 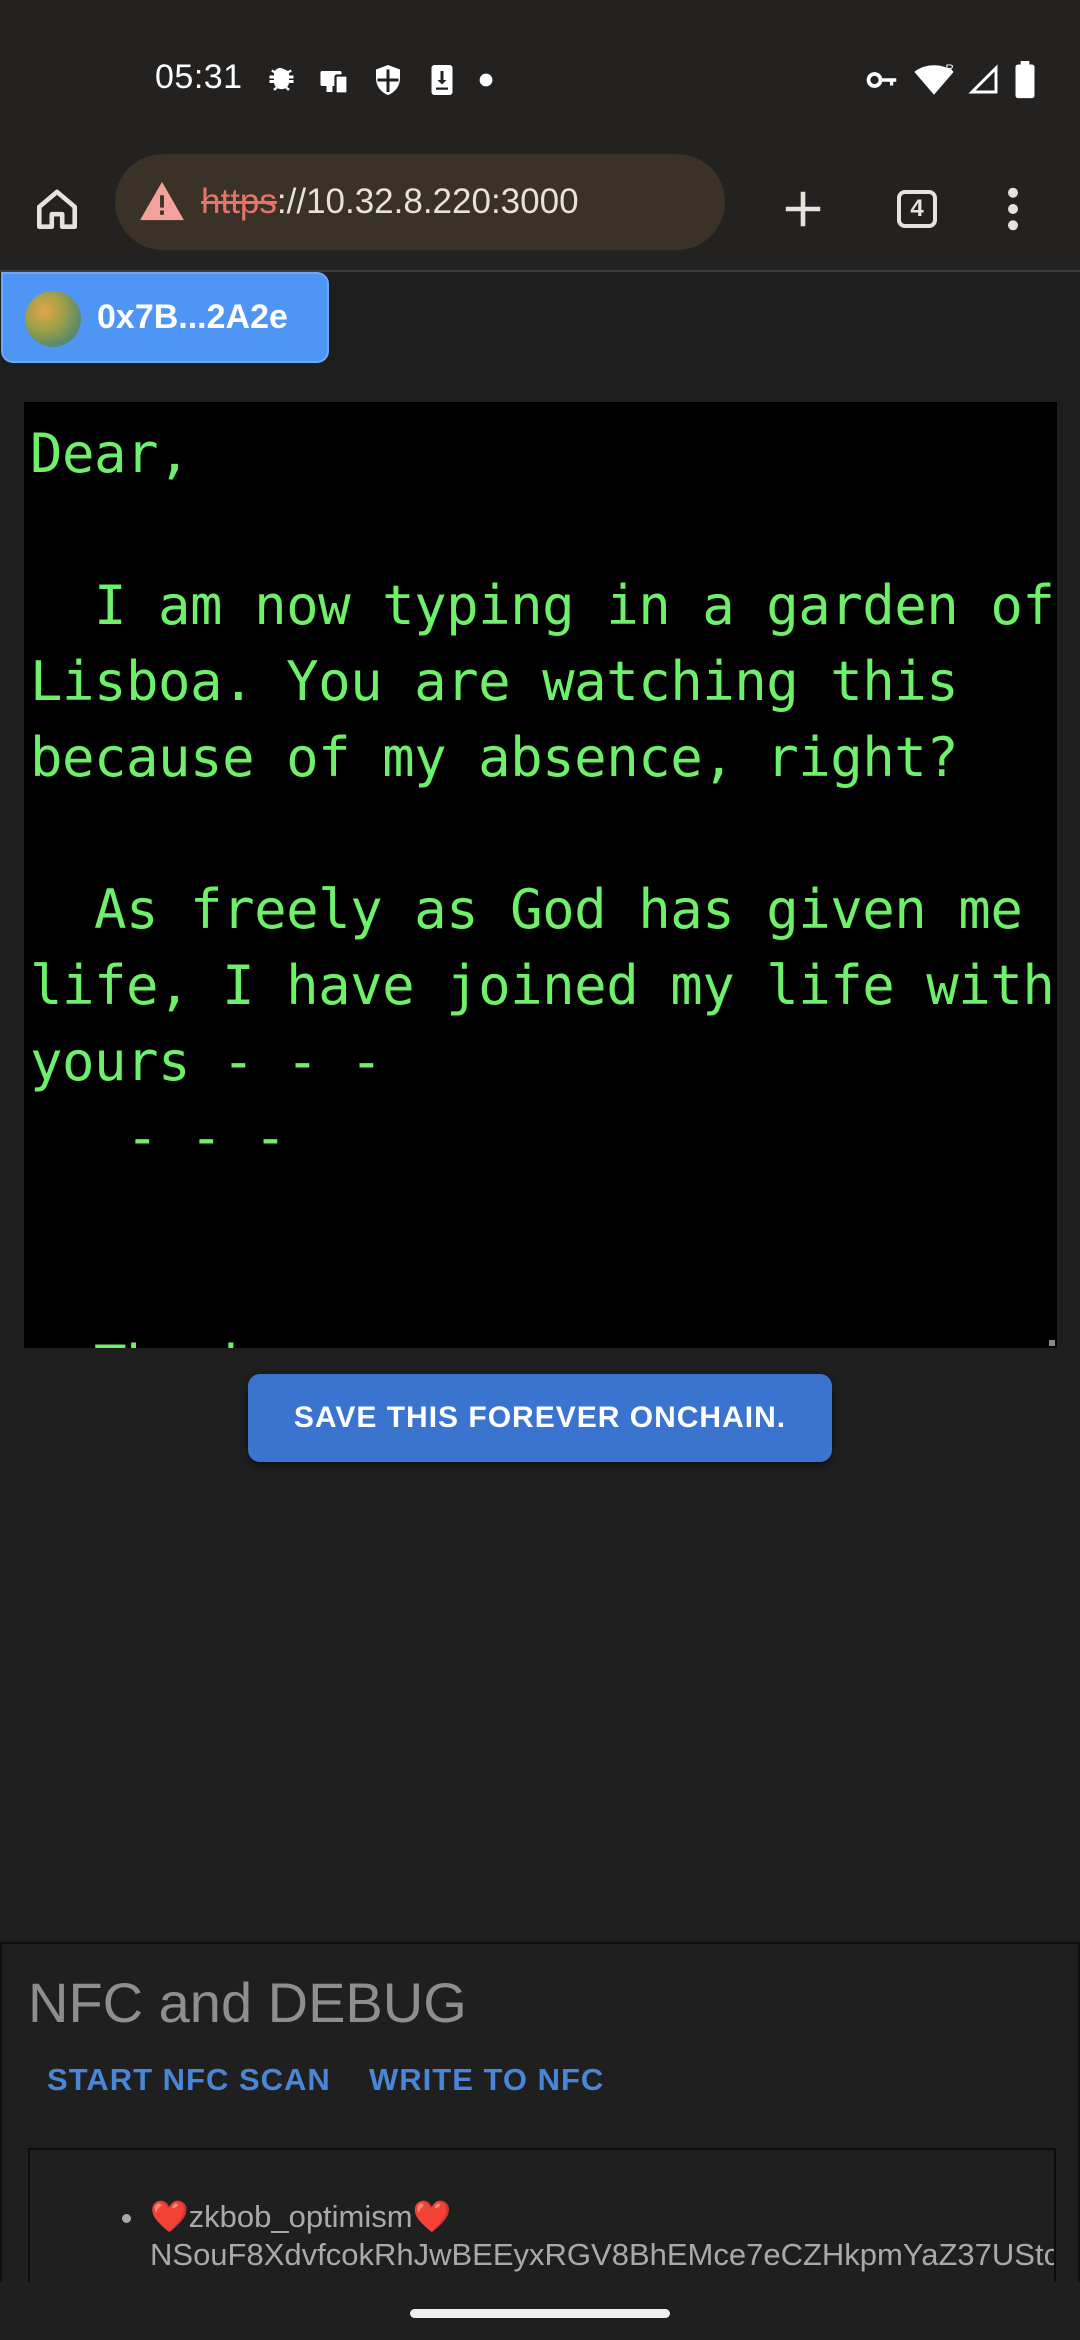 I want to click on tab-switcher-button: 4, so click(x=917, y=209).